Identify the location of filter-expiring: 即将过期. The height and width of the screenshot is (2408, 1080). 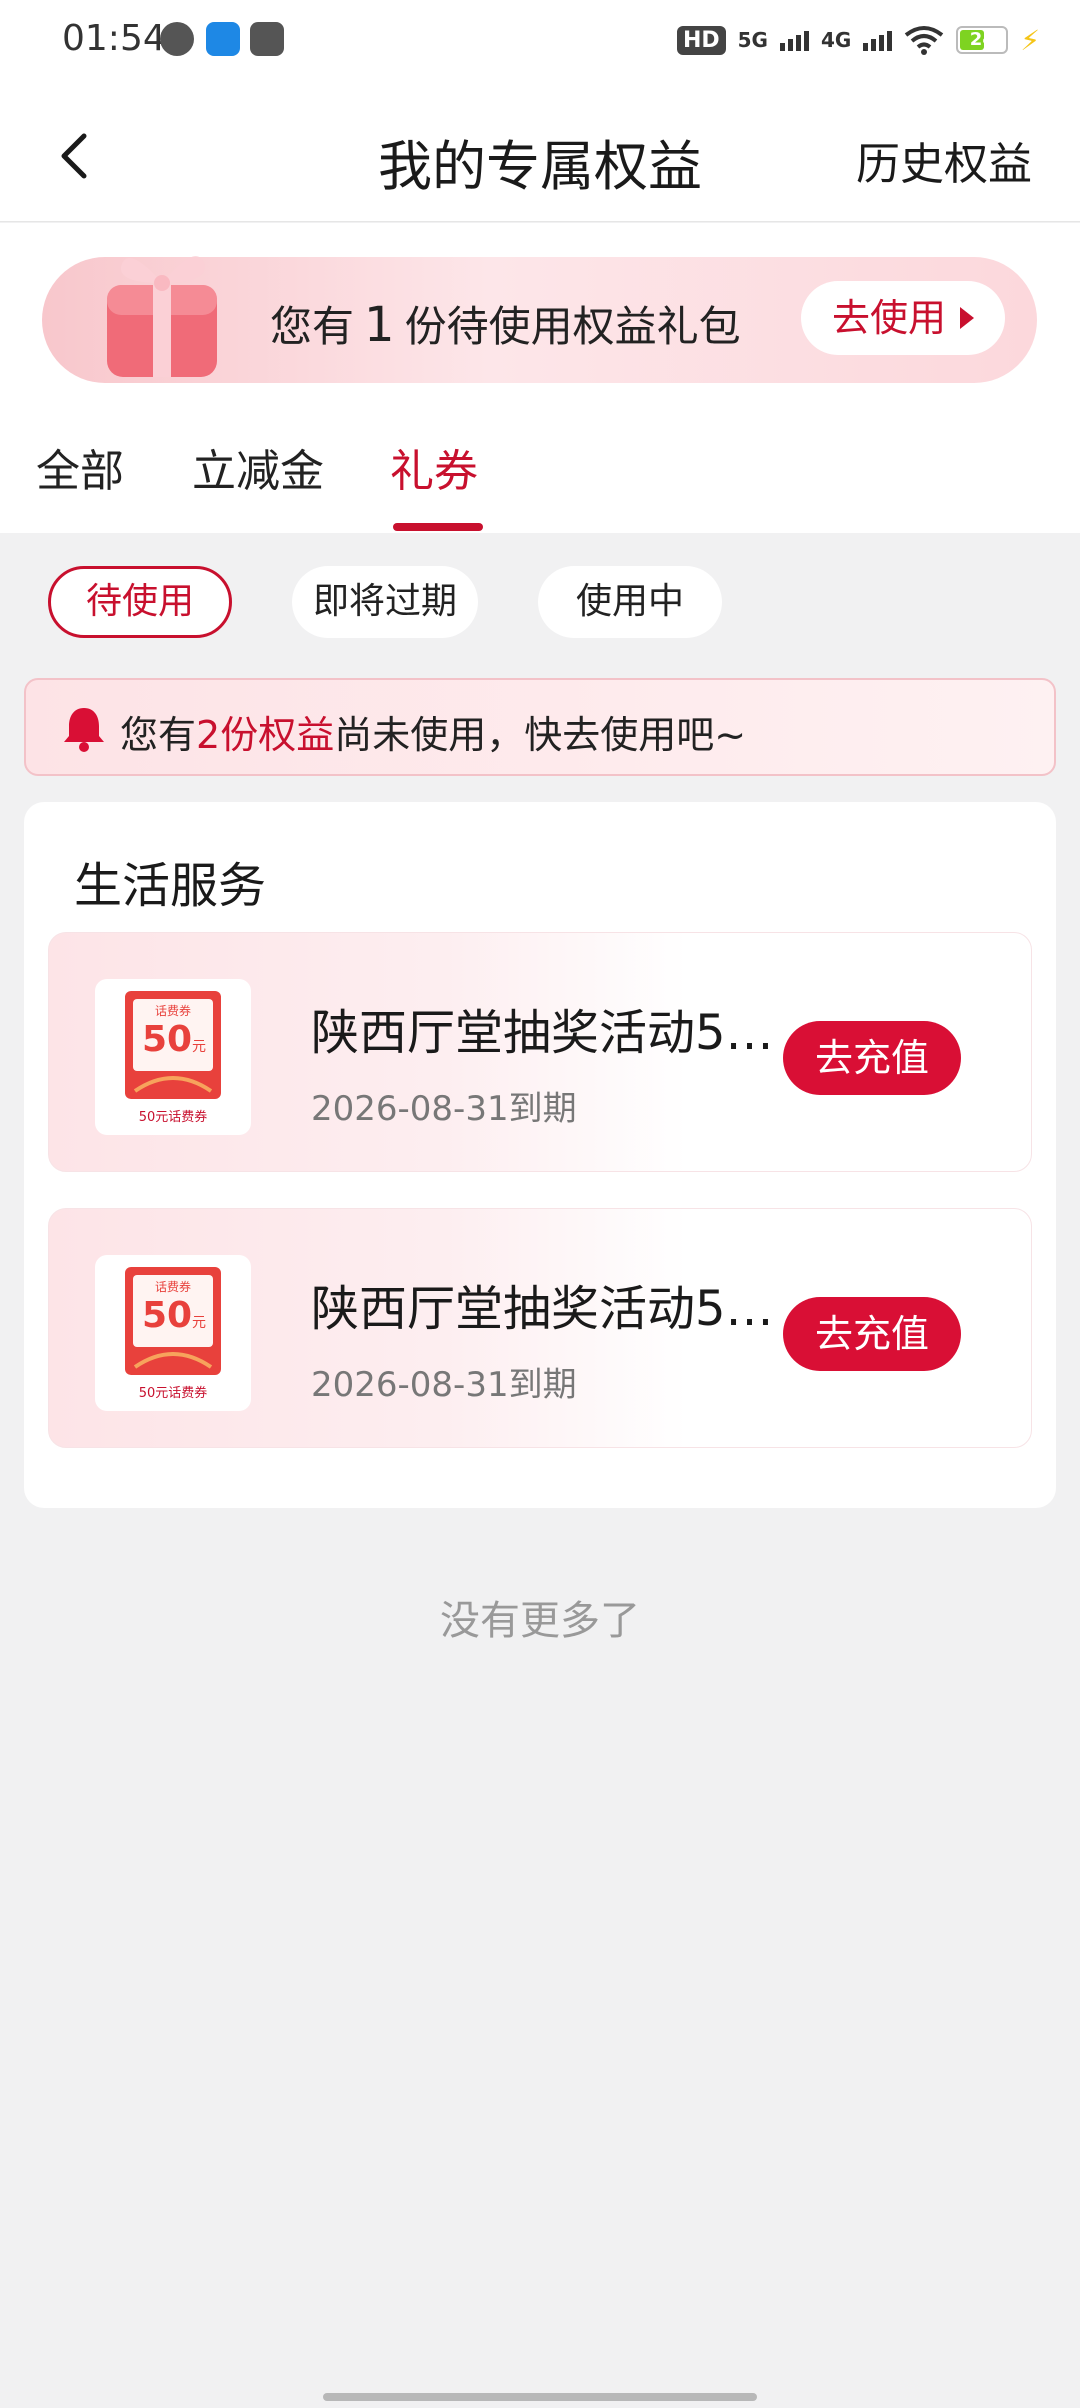
(385, 602).